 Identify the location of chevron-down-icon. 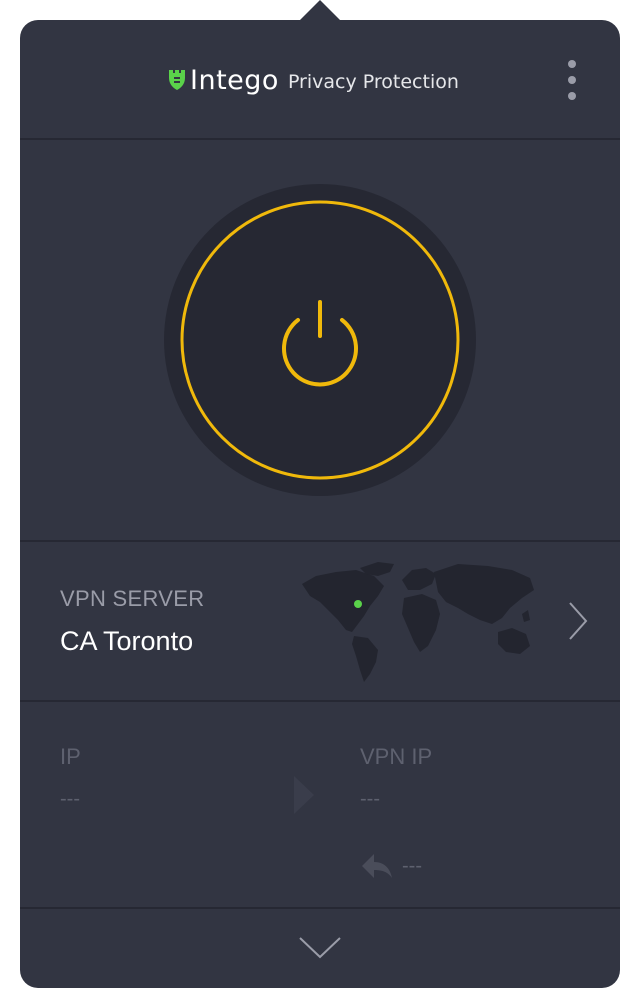
(320, 948).